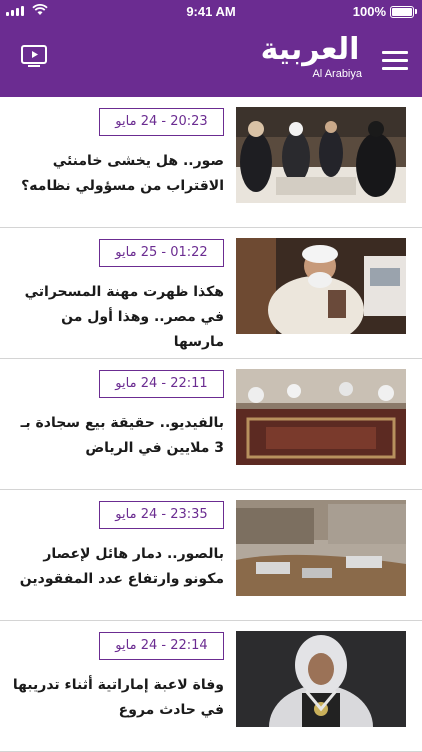 Image resolution: width=422 pixels, height=752 pixels. What do you see at coordinates (136, 252) in the screenshot?
I see `article-date: 25 مايو` at bounding box center [136, 252].